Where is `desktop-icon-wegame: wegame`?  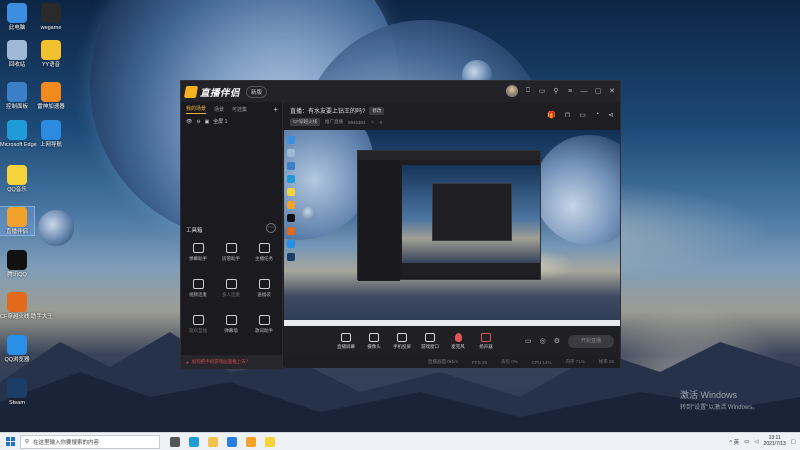
desktop-icon-wegame: wegame is located at coordinates (51, 17).